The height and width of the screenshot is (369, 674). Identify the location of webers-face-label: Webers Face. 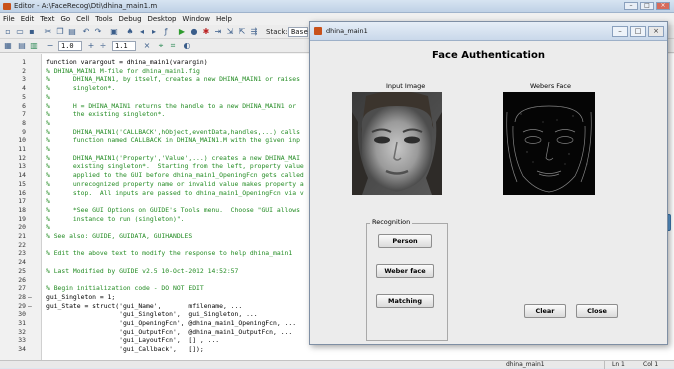
(550, 86).